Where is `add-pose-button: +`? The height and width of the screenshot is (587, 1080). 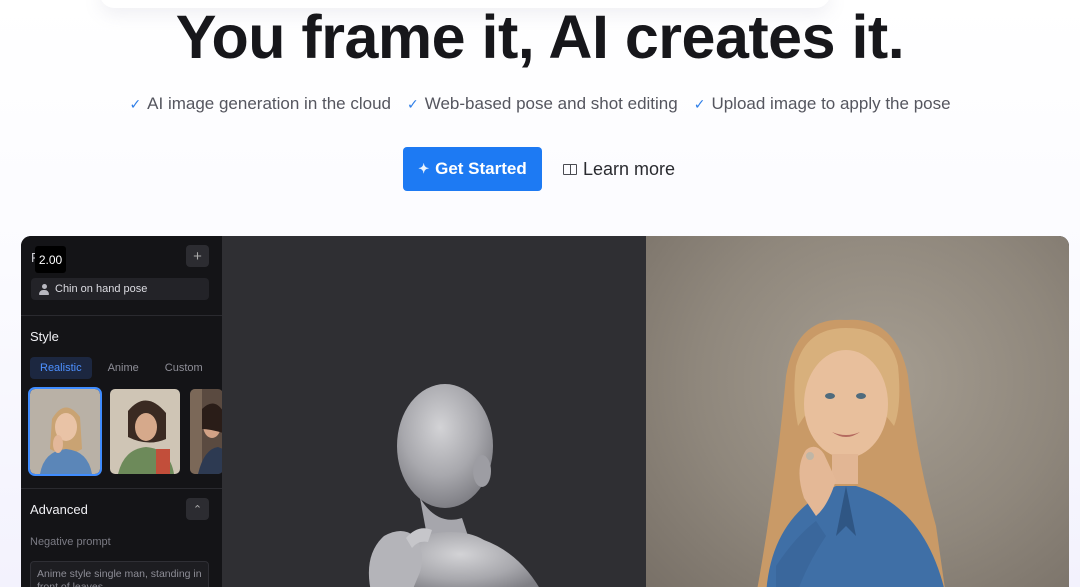
add-pose-button: + is located at coordinates (197, 256).